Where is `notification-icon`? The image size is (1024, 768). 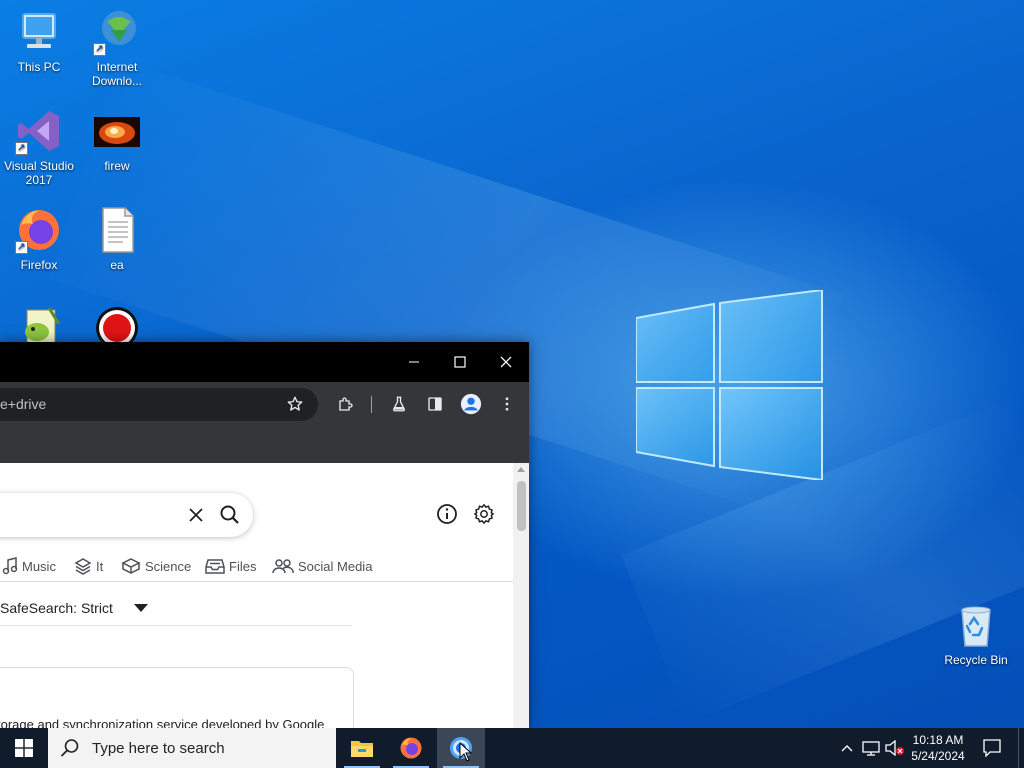
notification-icon is located at coordinates (992, 748).